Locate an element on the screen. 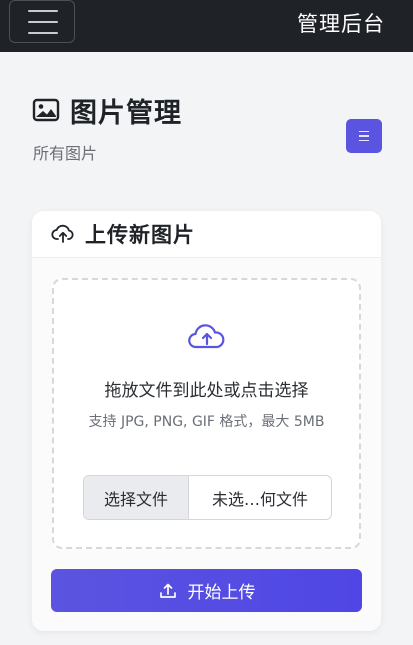 The image size is (413, 645). dropzone-title: 拖放文件到此处或点击选择 is located at coordinates (206, 391).